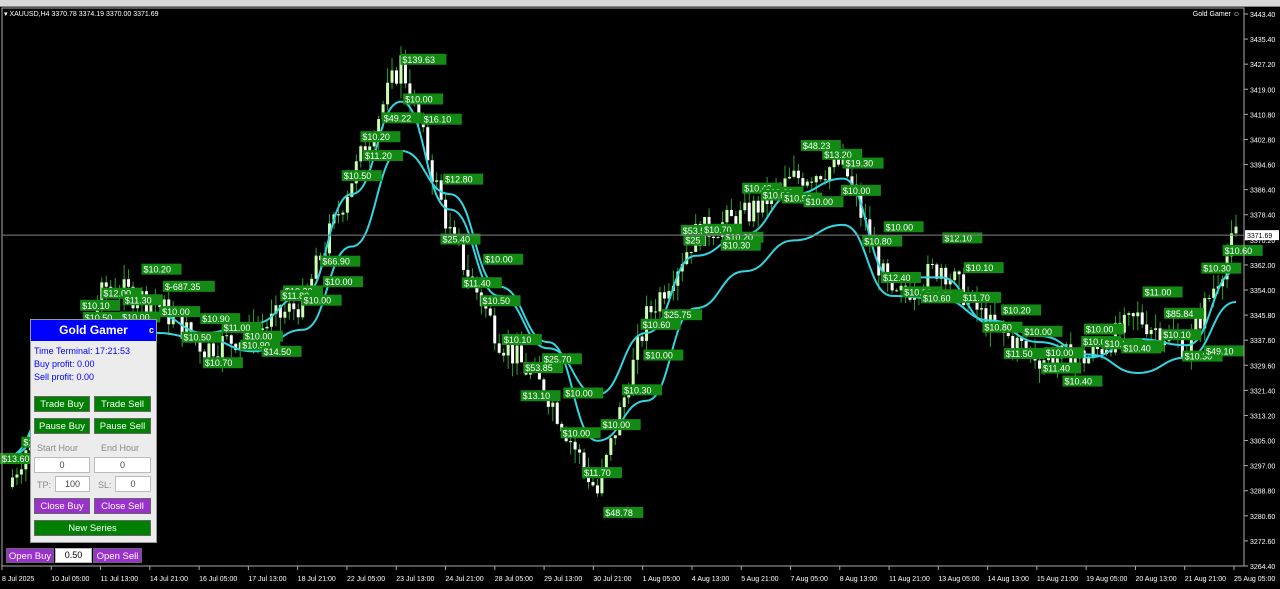 The image size is (1280, 589). I want to click on trade-label: $11.70, so click(976, 298).